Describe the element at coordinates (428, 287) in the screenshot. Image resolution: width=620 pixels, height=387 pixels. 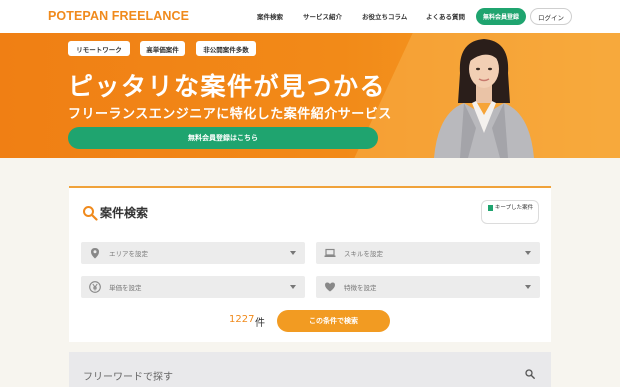
I see `feature-select: 特徴を設定` at that location.